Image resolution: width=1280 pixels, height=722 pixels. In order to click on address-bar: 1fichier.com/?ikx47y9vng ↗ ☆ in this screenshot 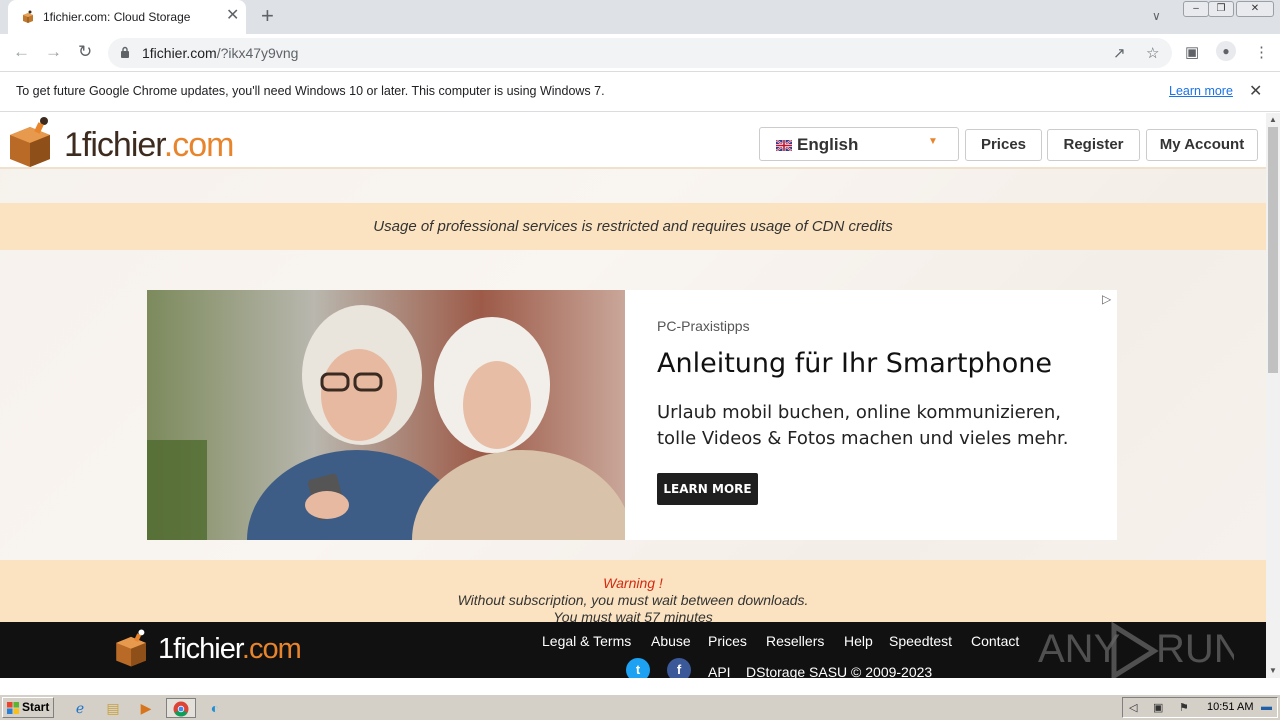, I will do `click(640, 53)`.